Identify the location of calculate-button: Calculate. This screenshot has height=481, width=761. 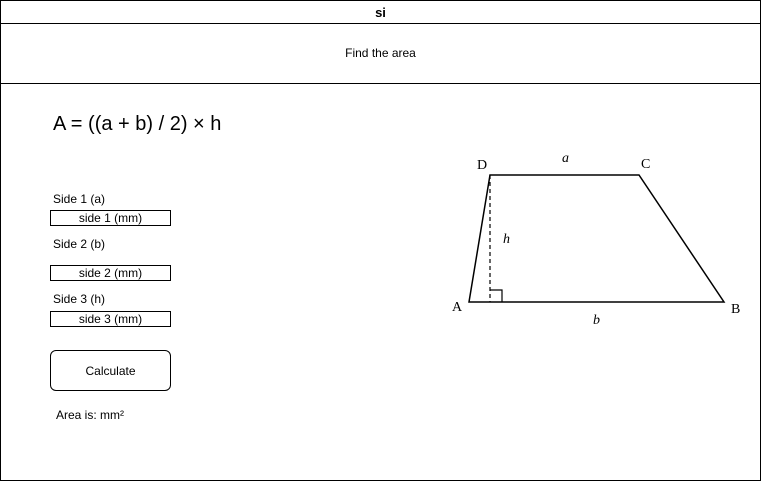
(110, 370).